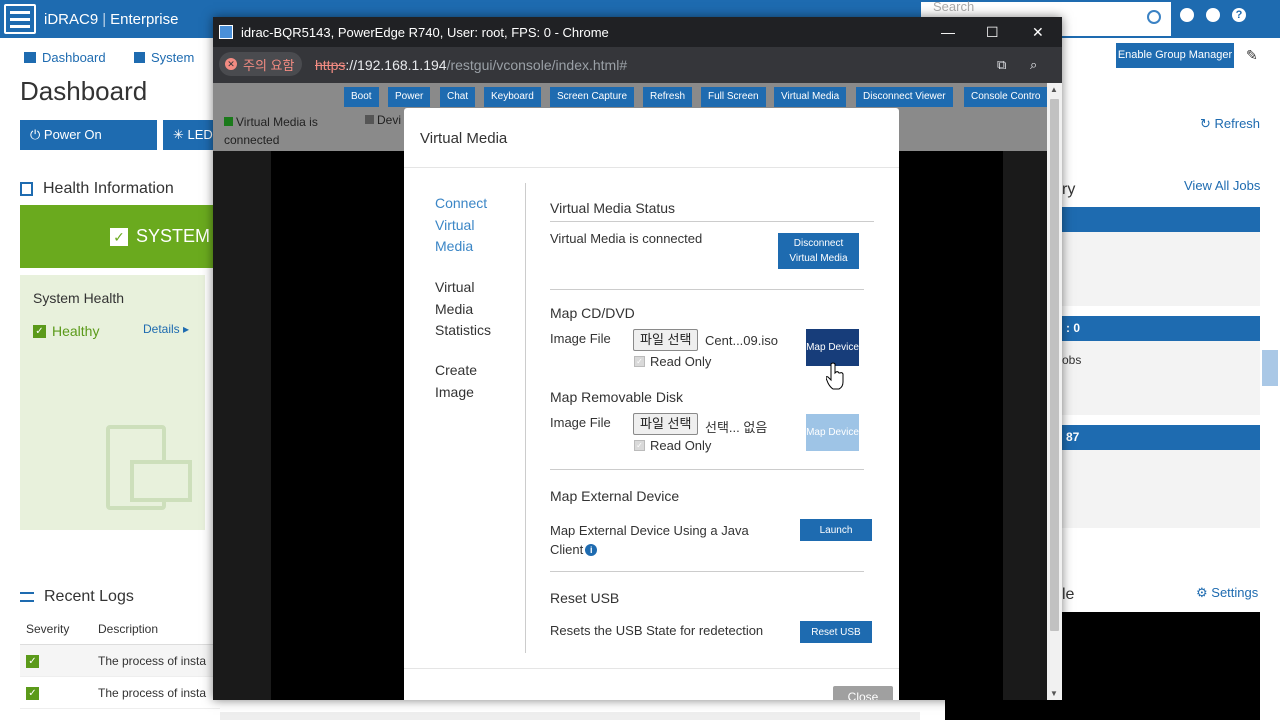  Describe the element at coordinates (261, 64) in the screenshot. I see `security-warning: ✕ 주의 요함` at that location.